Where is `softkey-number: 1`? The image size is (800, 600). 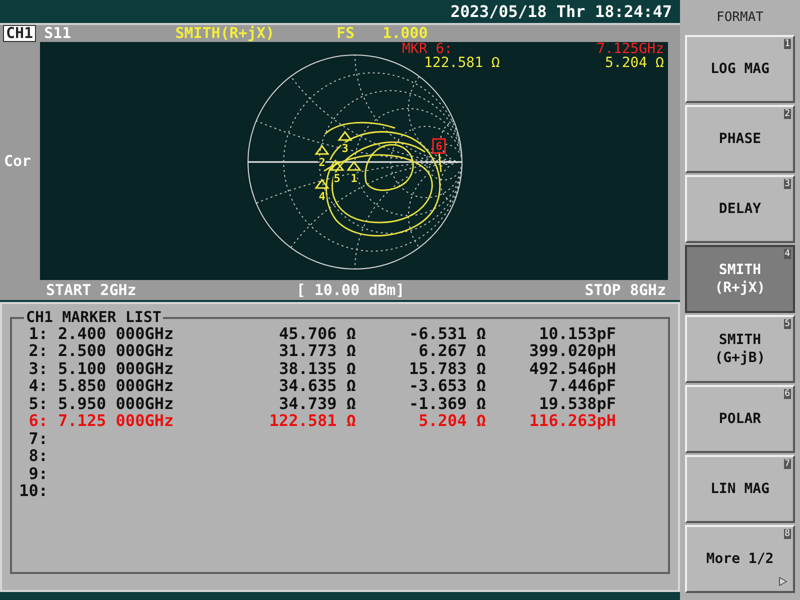 softkey-number: 1 is located at coordinates (787, 44).